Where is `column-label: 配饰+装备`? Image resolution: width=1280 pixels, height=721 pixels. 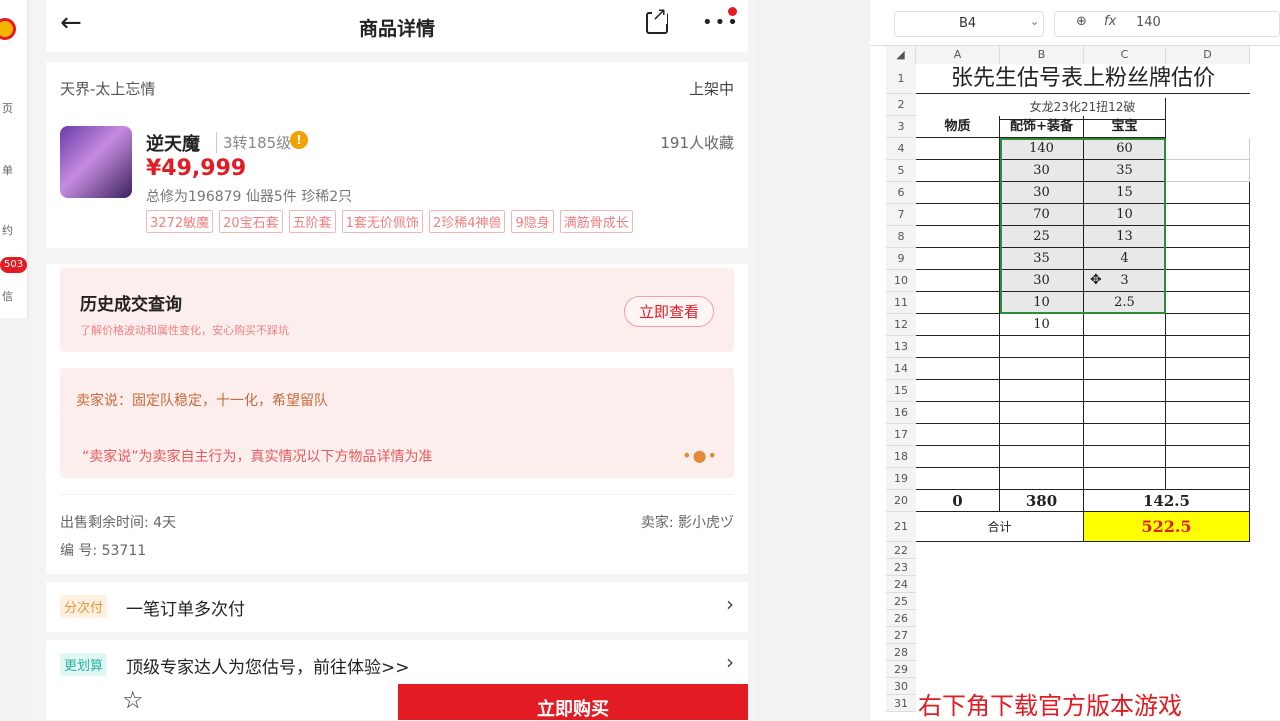
column-label: 配饰+装备 is located at coordinates (1042, 127).